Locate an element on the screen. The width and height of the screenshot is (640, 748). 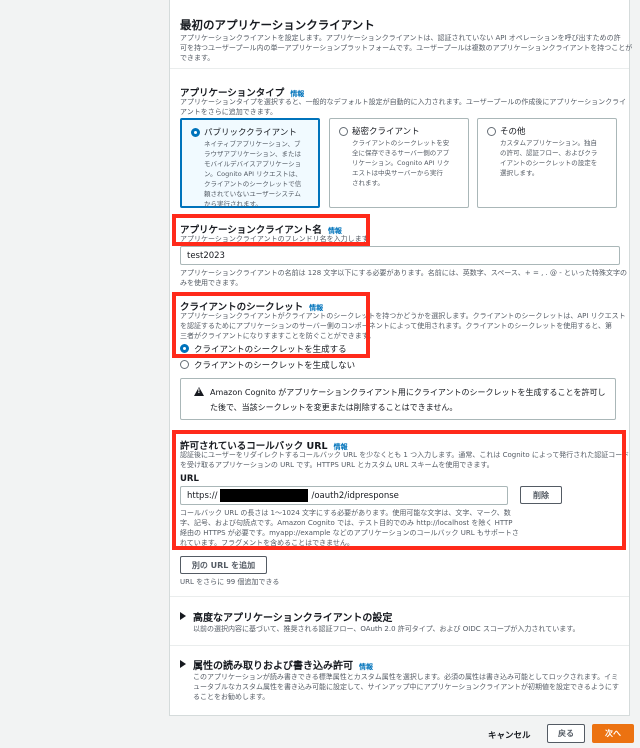
attributes-desc-3: ることをお勧めします。 is located at coordinates (231, 697).